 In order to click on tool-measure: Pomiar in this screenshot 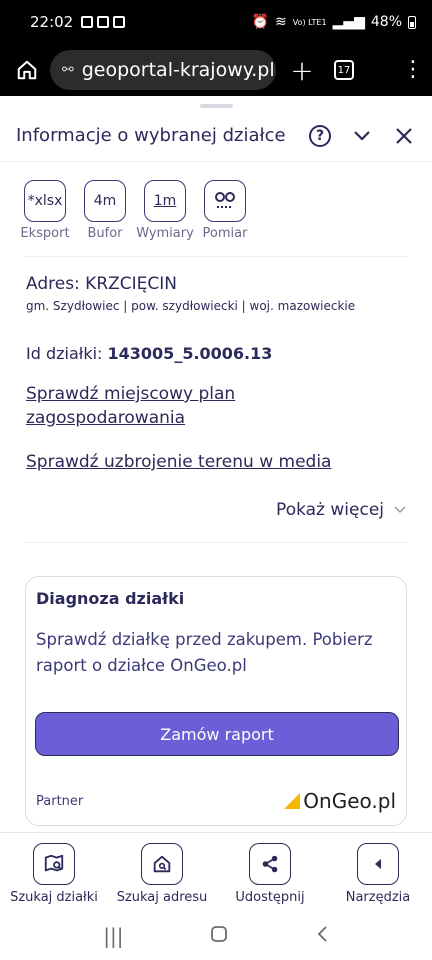, I will do `click(225, 210)`.